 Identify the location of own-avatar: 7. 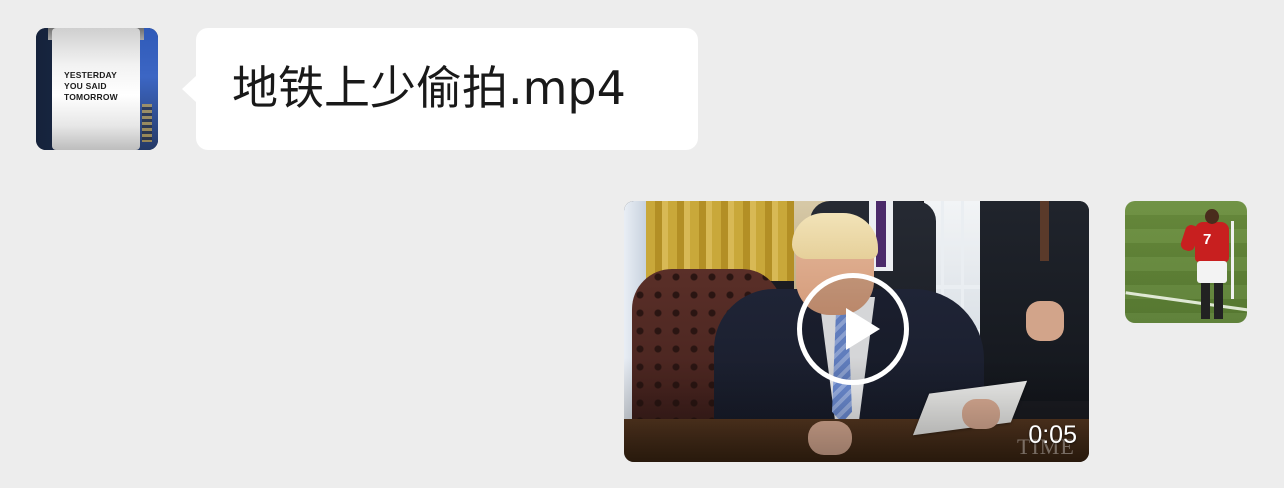
(1186, 262).